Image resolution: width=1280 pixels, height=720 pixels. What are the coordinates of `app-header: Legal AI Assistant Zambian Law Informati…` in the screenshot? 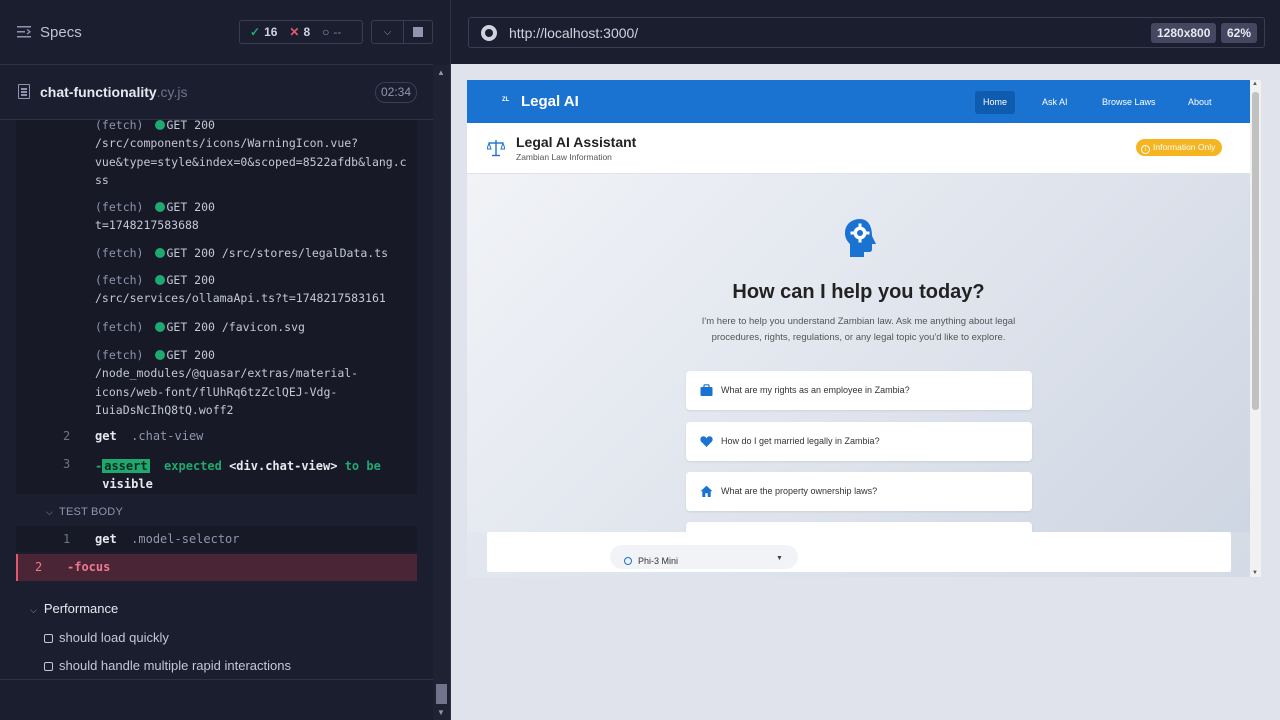 It's located at (858, 148).